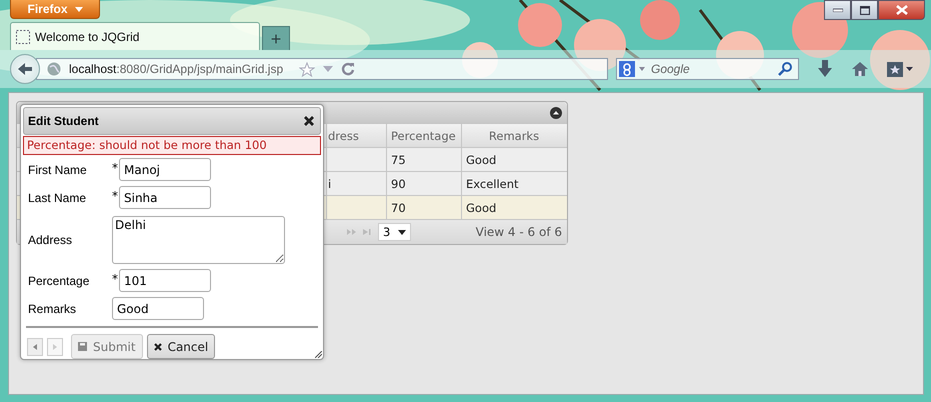 The image size is (931, 402). I want to click on maximize-icon, so click(865, 10).